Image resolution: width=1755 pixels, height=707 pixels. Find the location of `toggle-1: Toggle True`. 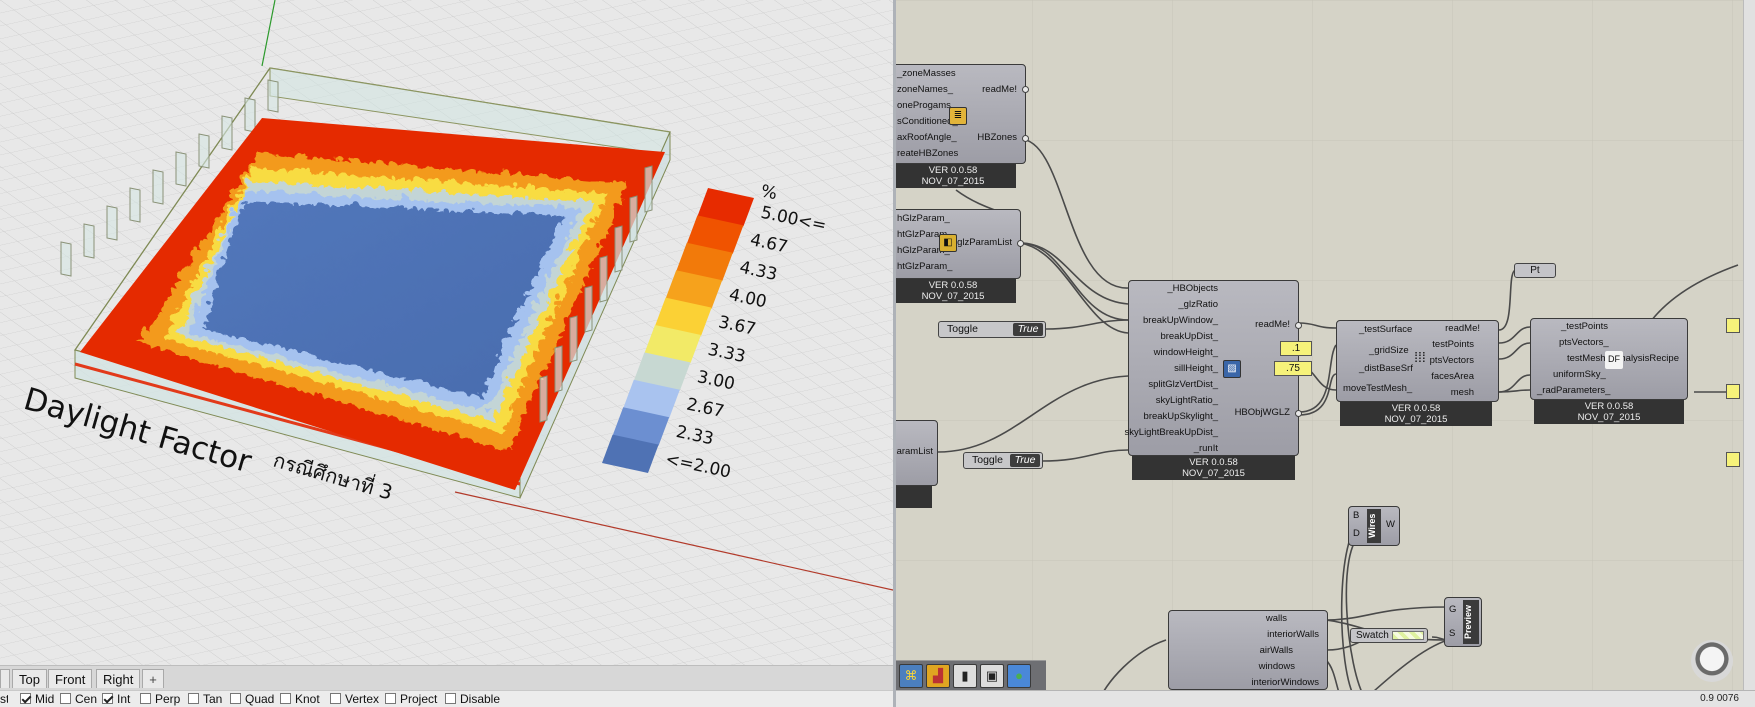

toggle-1: Toggle True is located at coordinates (992, 329).